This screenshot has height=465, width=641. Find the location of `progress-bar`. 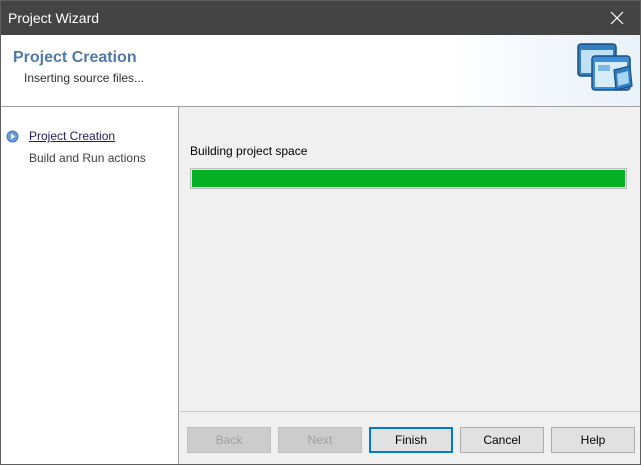

progress-bar is located at coordinates (408, 178).